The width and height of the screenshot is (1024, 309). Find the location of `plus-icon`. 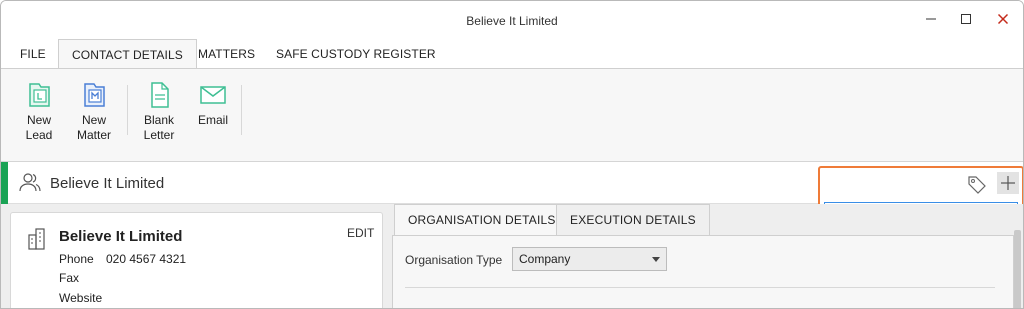

plus-icon is located at coordinates (1008, 183).